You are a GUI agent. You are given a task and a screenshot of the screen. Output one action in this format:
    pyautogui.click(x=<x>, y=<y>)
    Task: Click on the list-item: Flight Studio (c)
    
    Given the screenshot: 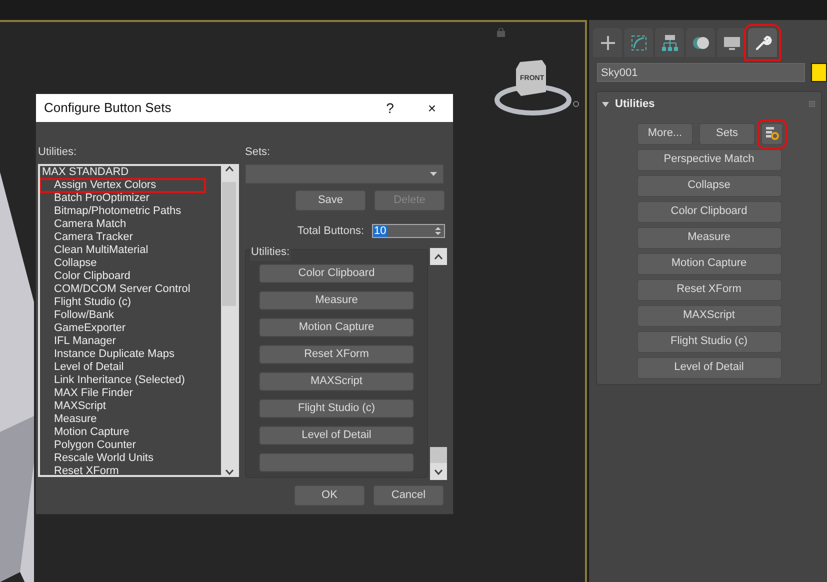 What is the action you would take?
    pyautogui.click(x=130, y=302)
    